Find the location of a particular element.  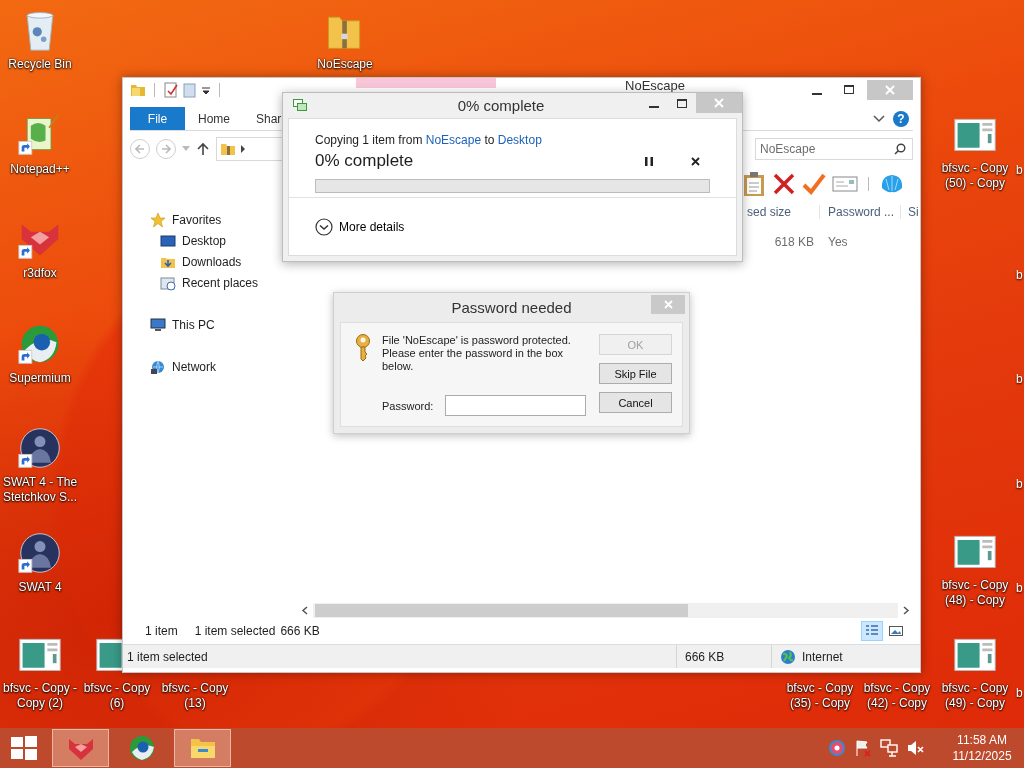

field-label: Password: is located at coordinates (408, 405).